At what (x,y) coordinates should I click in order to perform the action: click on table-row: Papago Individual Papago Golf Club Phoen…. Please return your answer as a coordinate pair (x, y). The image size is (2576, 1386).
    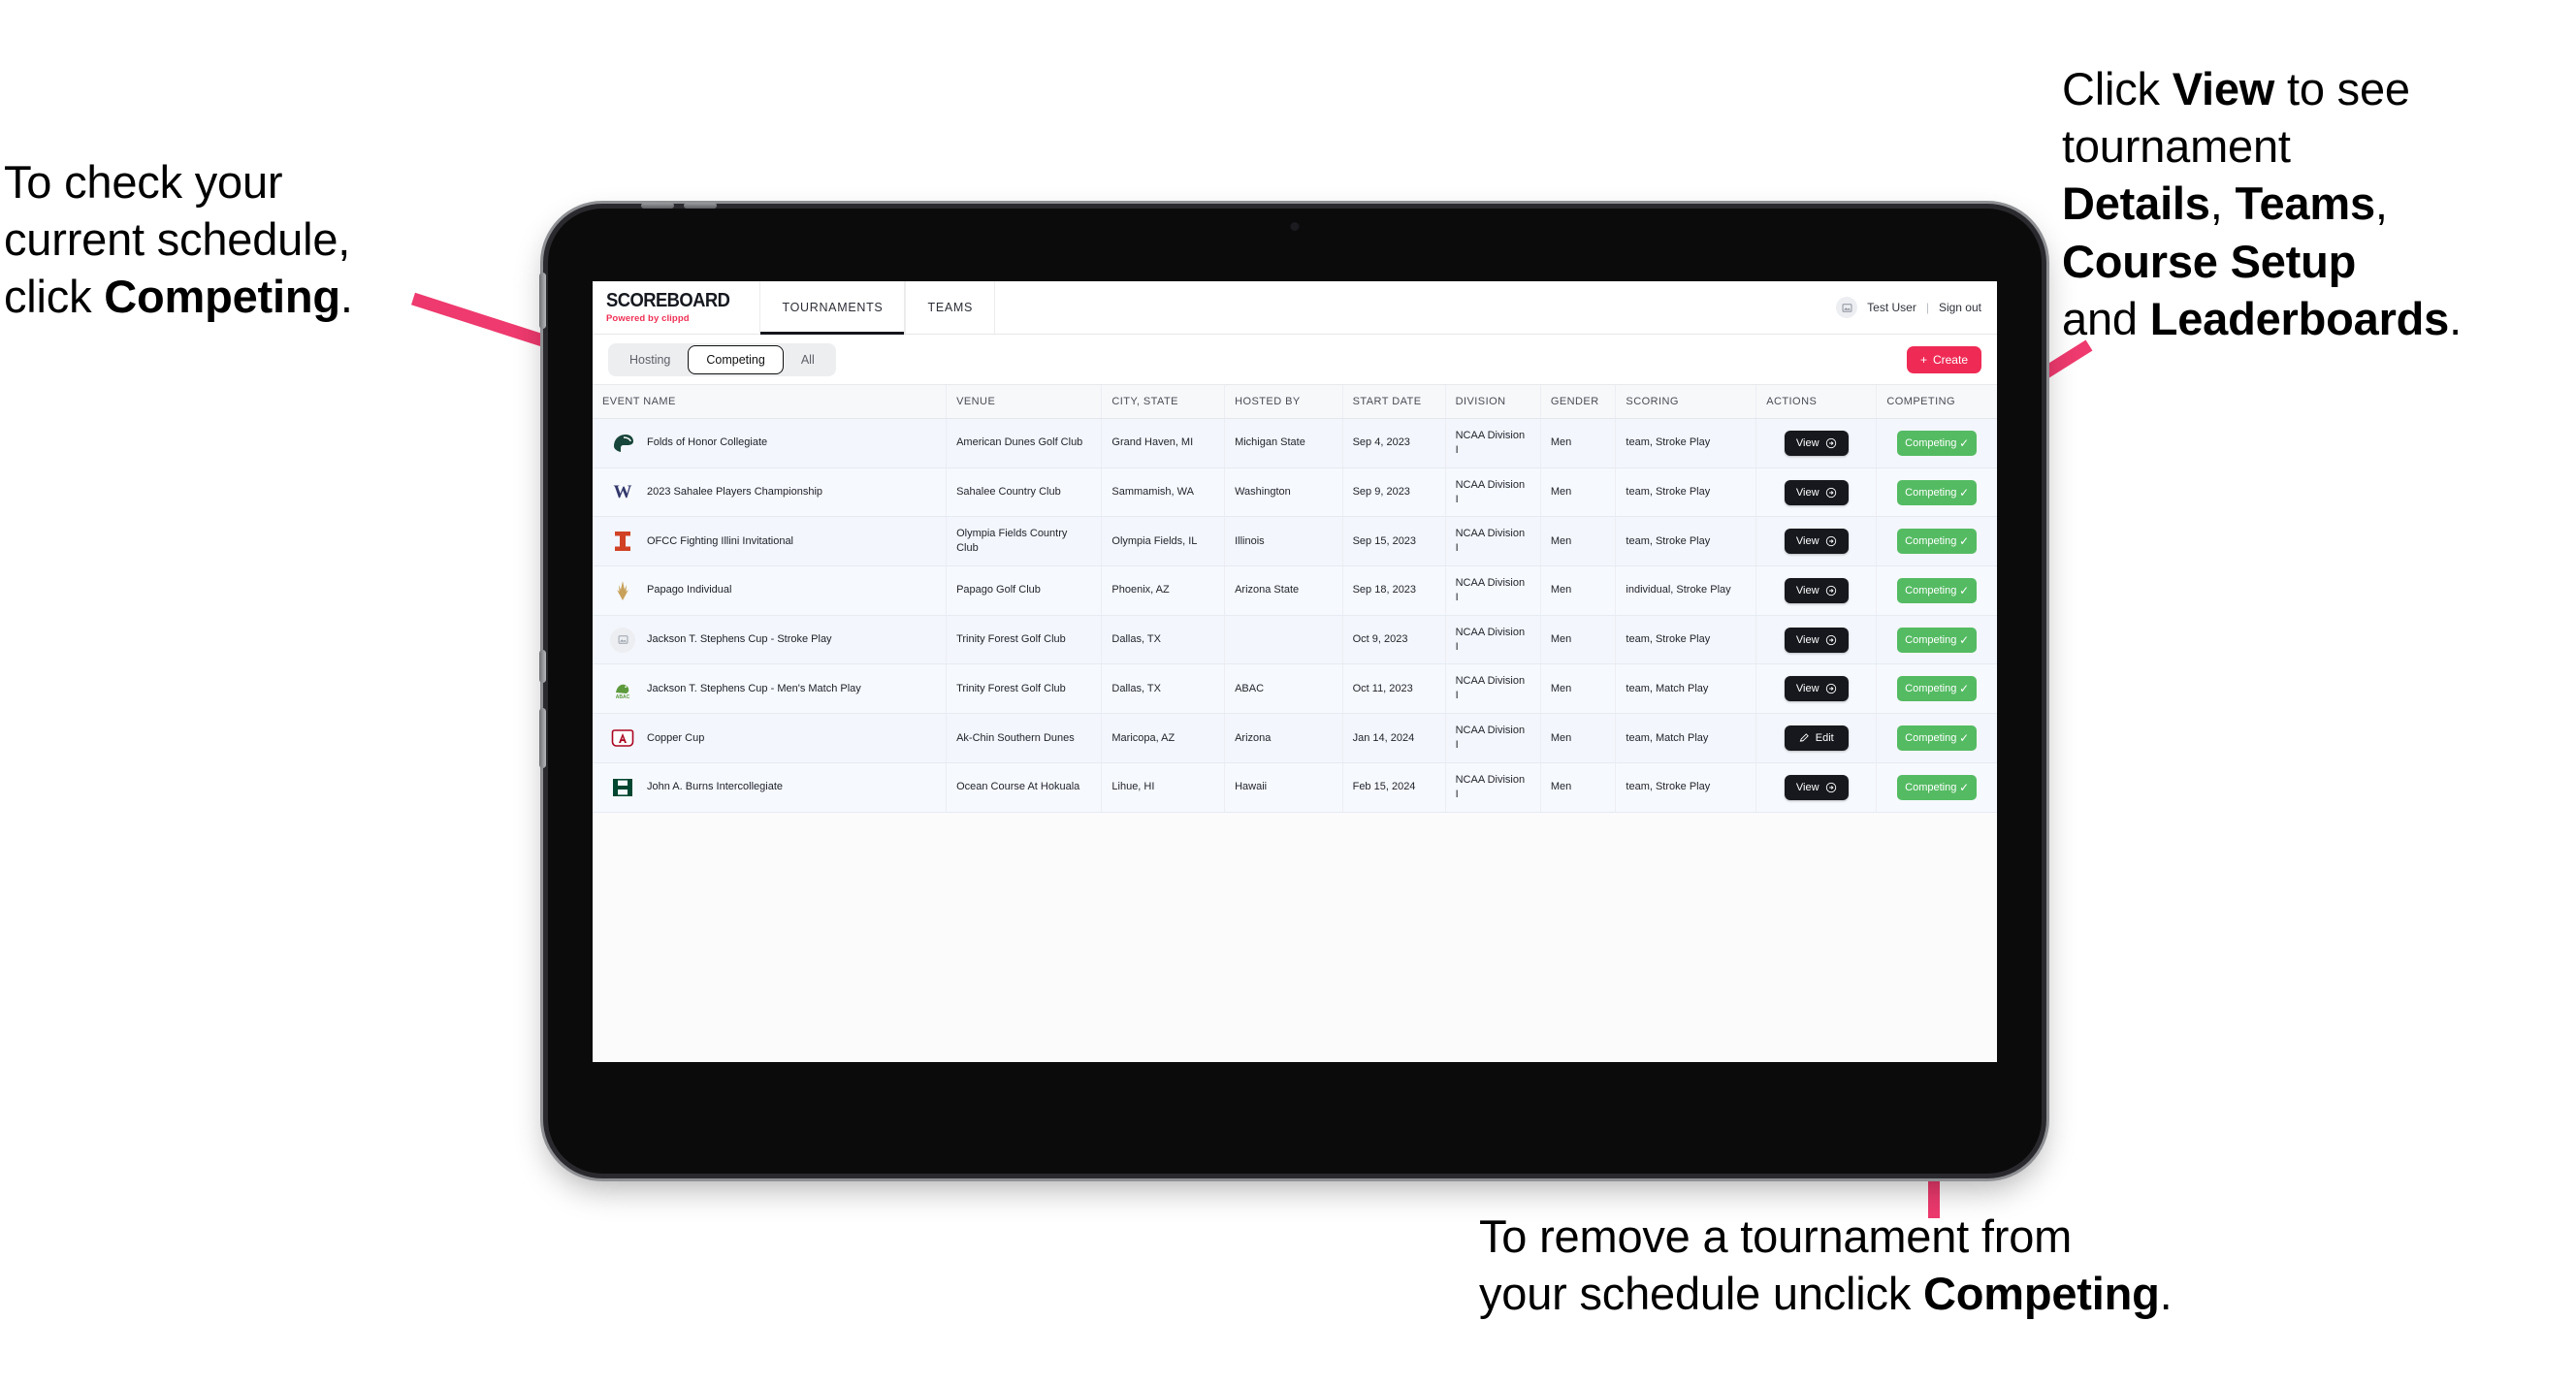
    Looking at the image, I should click on (1295, 590).